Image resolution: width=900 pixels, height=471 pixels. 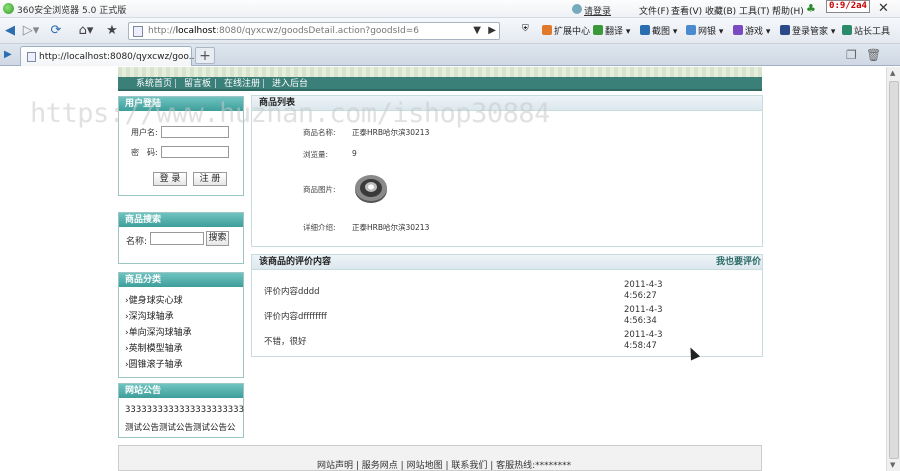 What do you see at coordinates (525, 29) in the screenshot?
I see `shield-icon: ⛨` at bounding box center [525, 29].